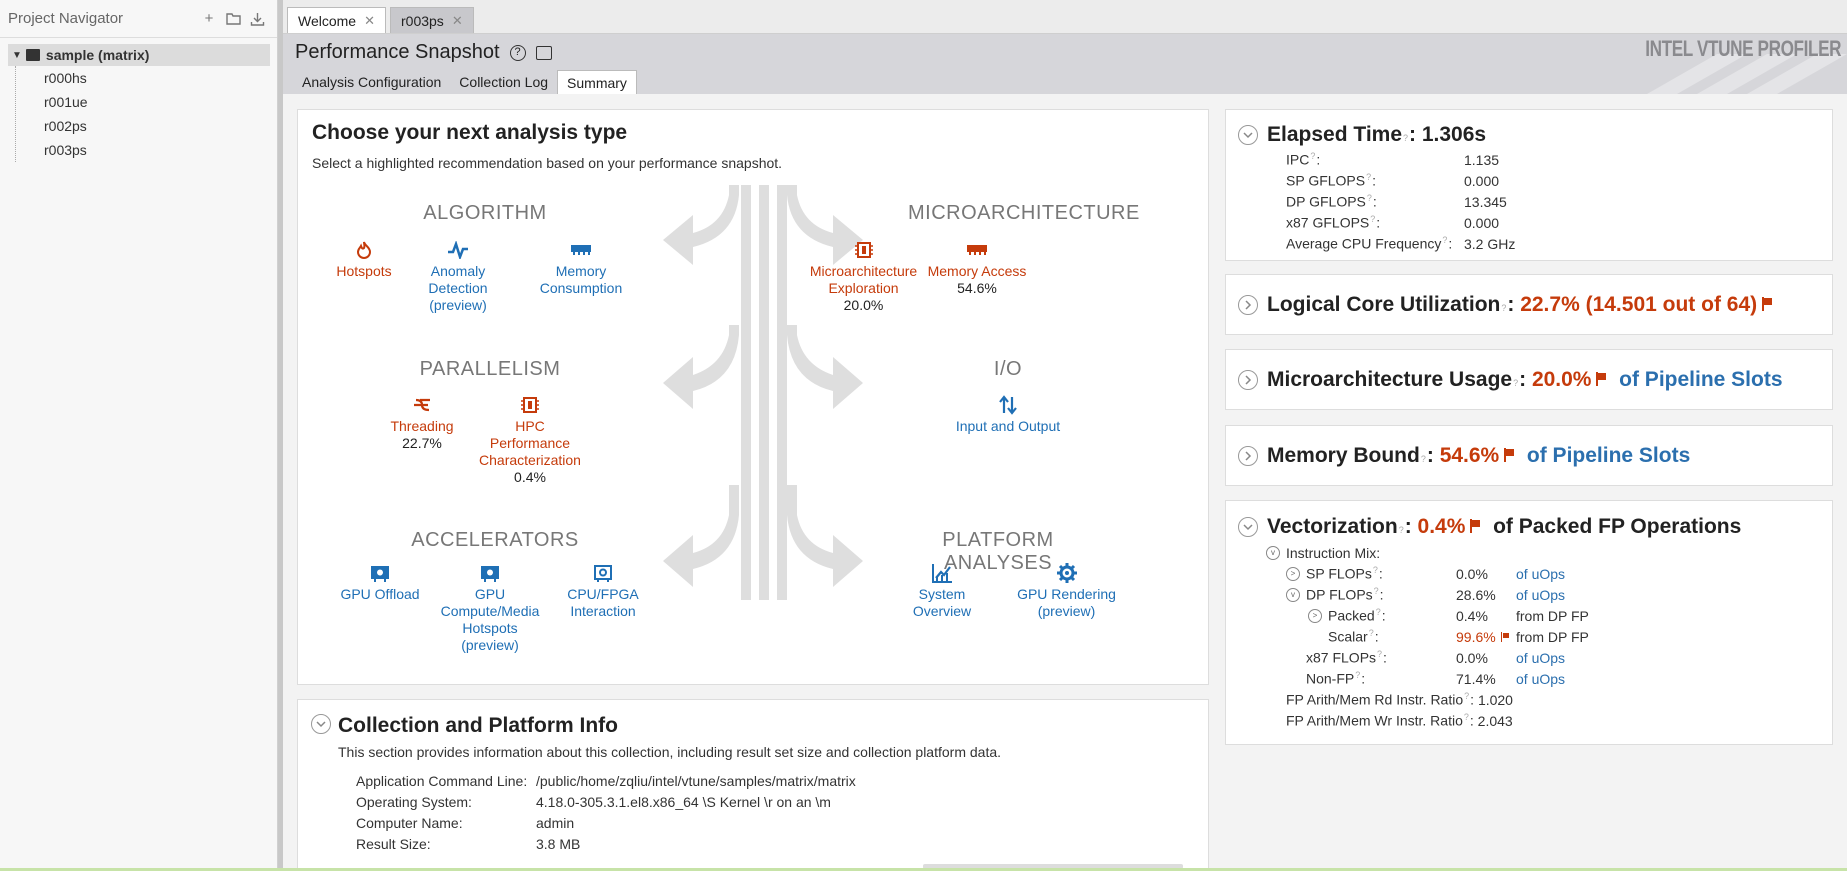 The height and width of the screenshot is (871, 1847). I want to click on analysis-memory-access: Memory Access 54.6%, so click(977, 268).